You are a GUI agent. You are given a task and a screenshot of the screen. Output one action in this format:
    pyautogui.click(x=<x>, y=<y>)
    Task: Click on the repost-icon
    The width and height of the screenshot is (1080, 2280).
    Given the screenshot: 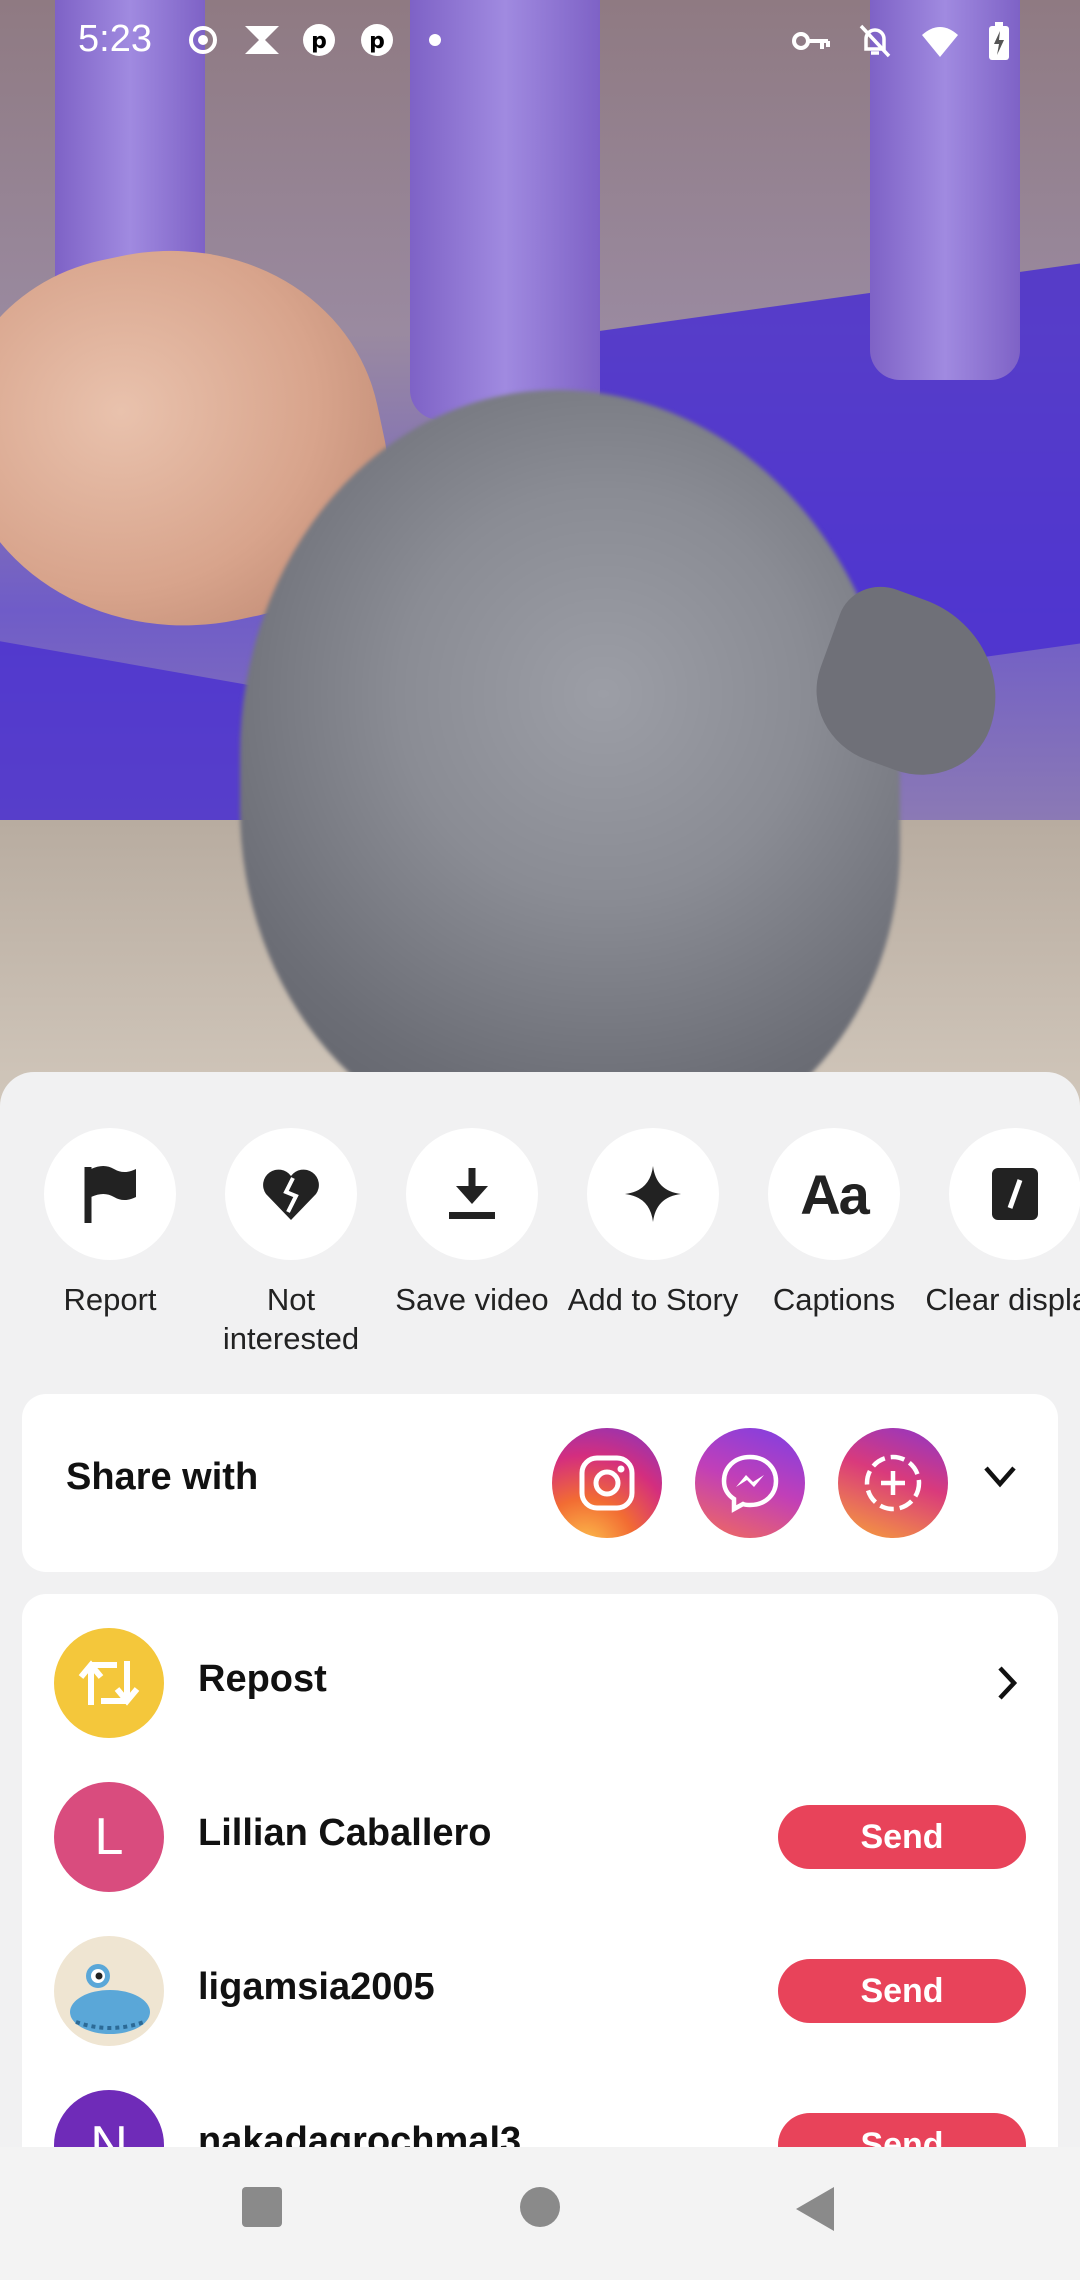 What is the action you would take?
    pyautogui.click(x=109, y=1683)
    